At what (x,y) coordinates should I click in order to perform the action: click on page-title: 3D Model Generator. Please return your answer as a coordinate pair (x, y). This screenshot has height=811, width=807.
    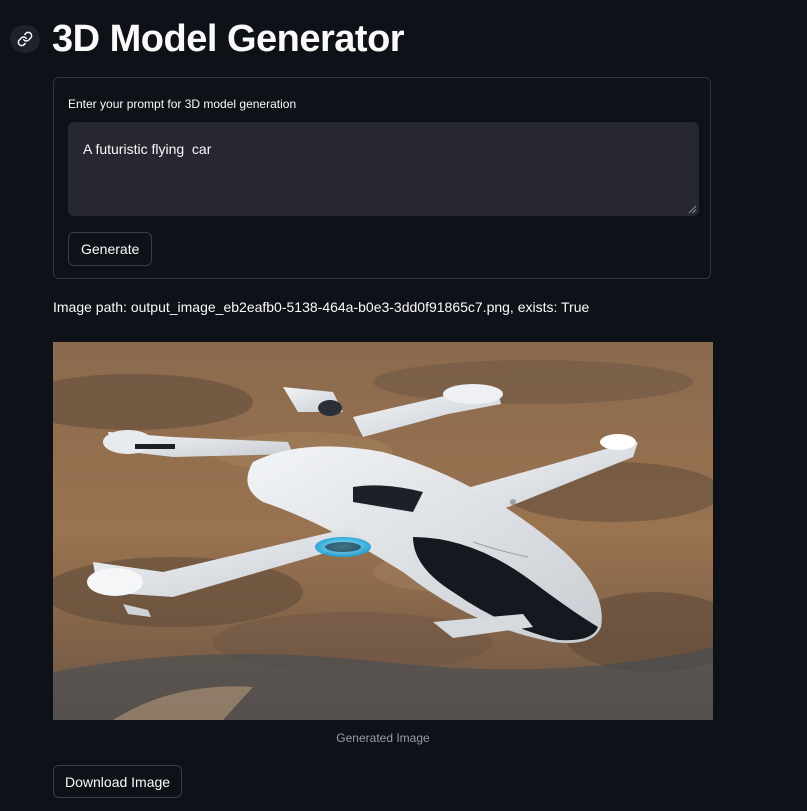
    Looking at the image, I should click on (228, 39).